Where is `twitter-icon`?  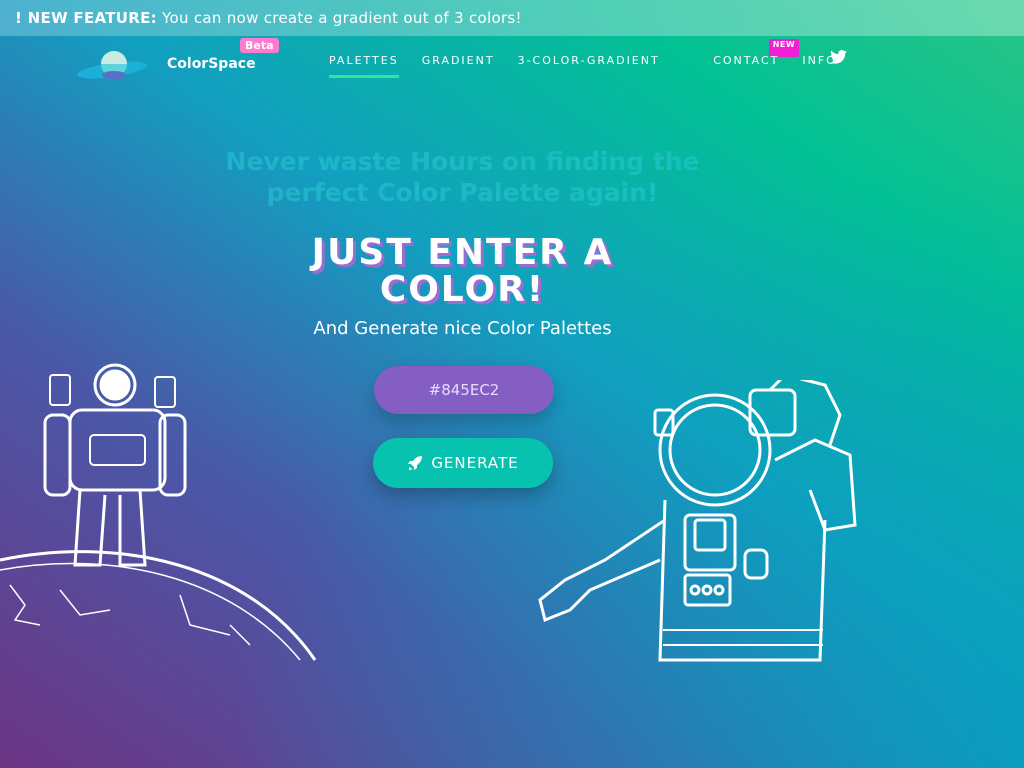
twitter-icon is located at coordinates (838, 57).